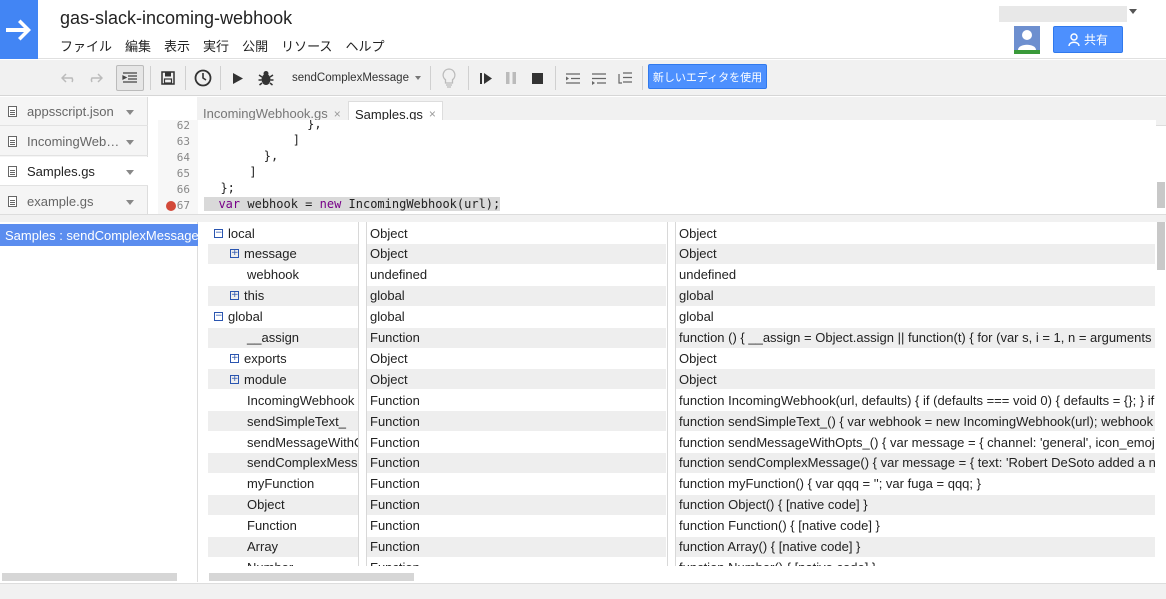  What do you see at coordinates (219, 45) in the screenshot?
I see `menu-run: 実行` at bounding box center [219, 45].